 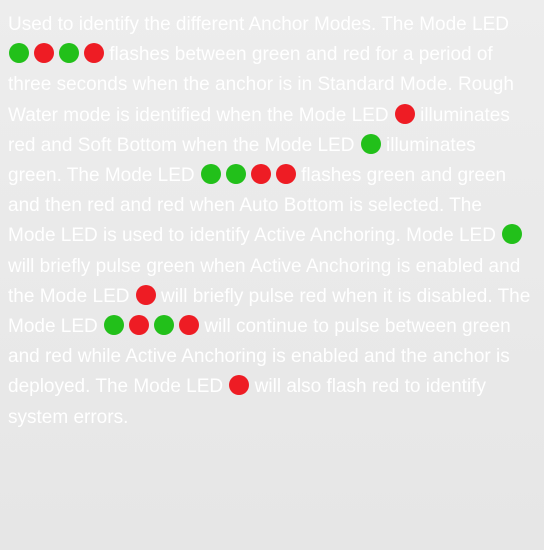 I want to click on led-sequence-standard-mode, so click(x=56, y=55).